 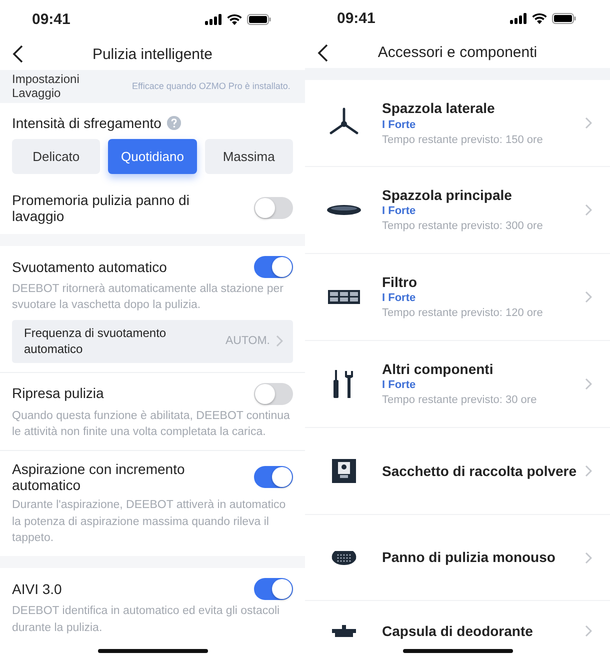 What do you see at coordinates (463, 313) in the screenshot?
I see `remaining-time: Tempo restante previsto: 120 ore` at bounding box center [463, 313].